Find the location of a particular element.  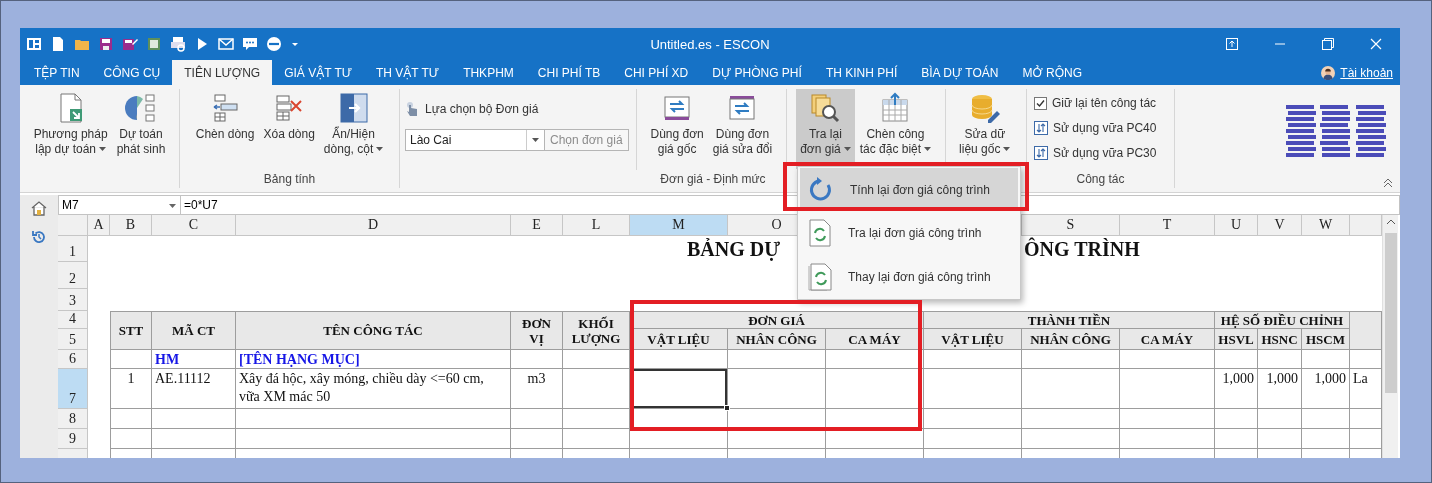

table-cell: m3 is located at coordinates (537, 389).